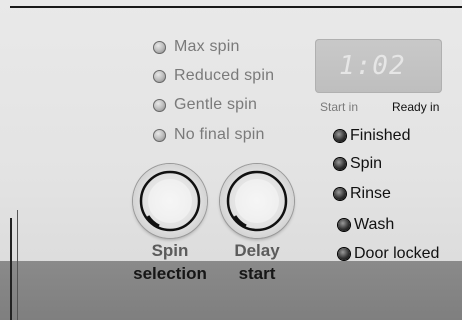 The image size is (462, 320). What do you see at coordinates (416, 107) in the screenshot?
I see `ready-in-label: Ready in` at bounding box center [416, 107].